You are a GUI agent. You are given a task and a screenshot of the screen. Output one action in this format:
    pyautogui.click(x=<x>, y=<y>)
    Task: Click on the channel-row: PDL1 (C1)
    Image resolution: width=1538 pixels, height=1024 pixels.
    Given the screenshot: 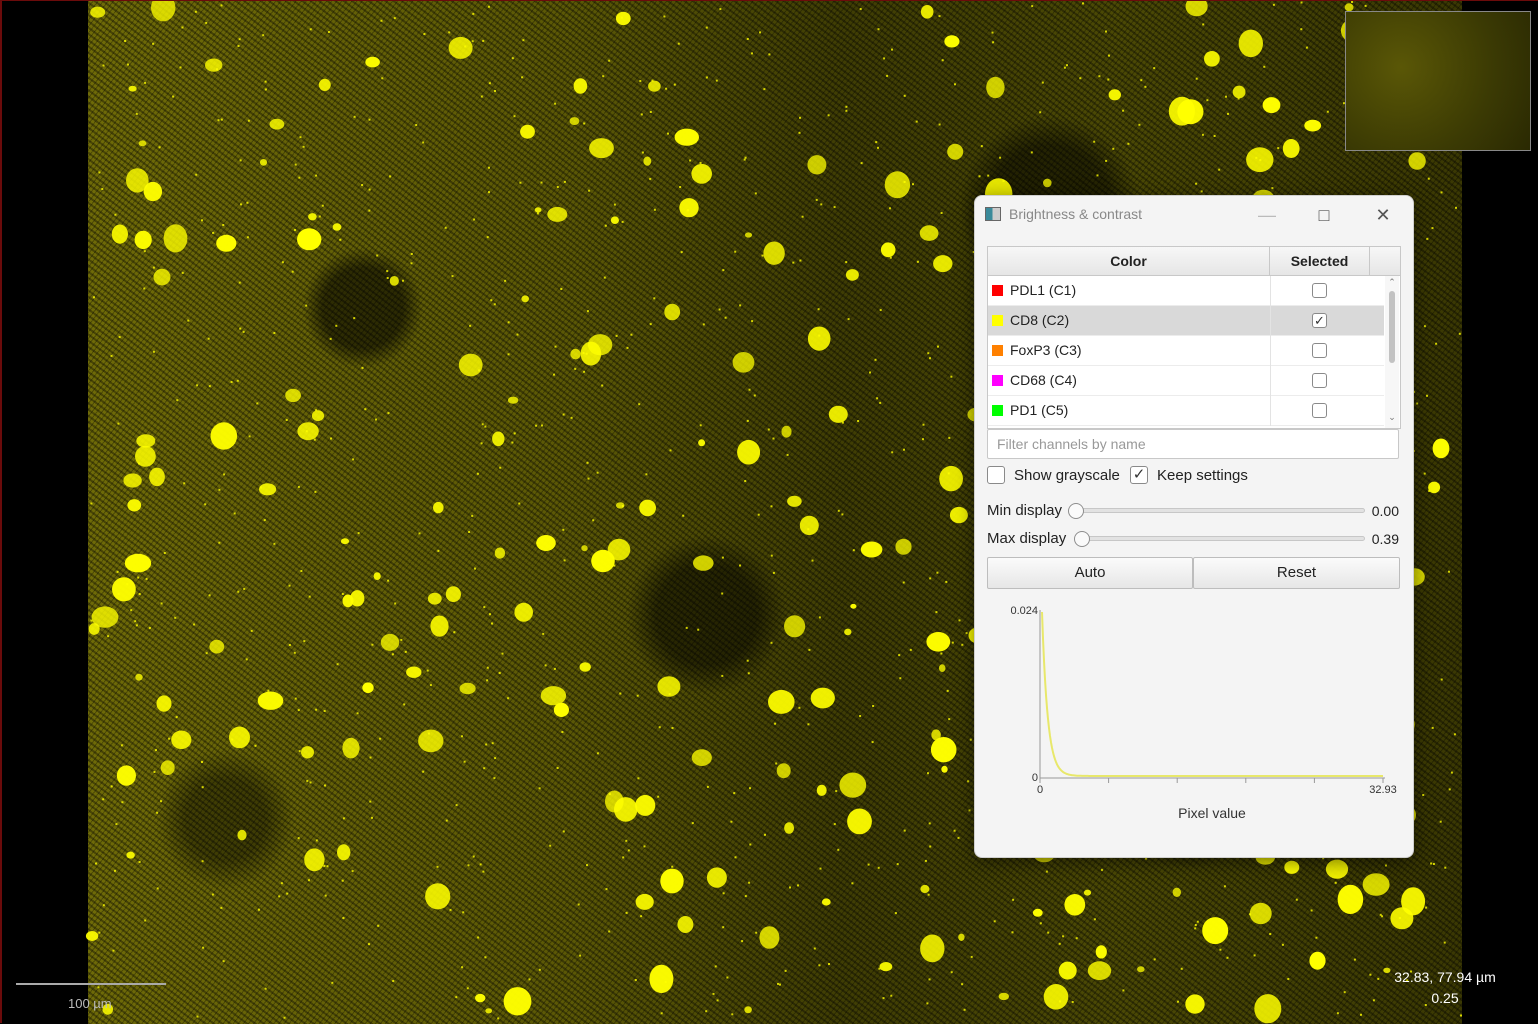 What is the action you would take?
    pyautogui.click(x=1186, y=291)
    